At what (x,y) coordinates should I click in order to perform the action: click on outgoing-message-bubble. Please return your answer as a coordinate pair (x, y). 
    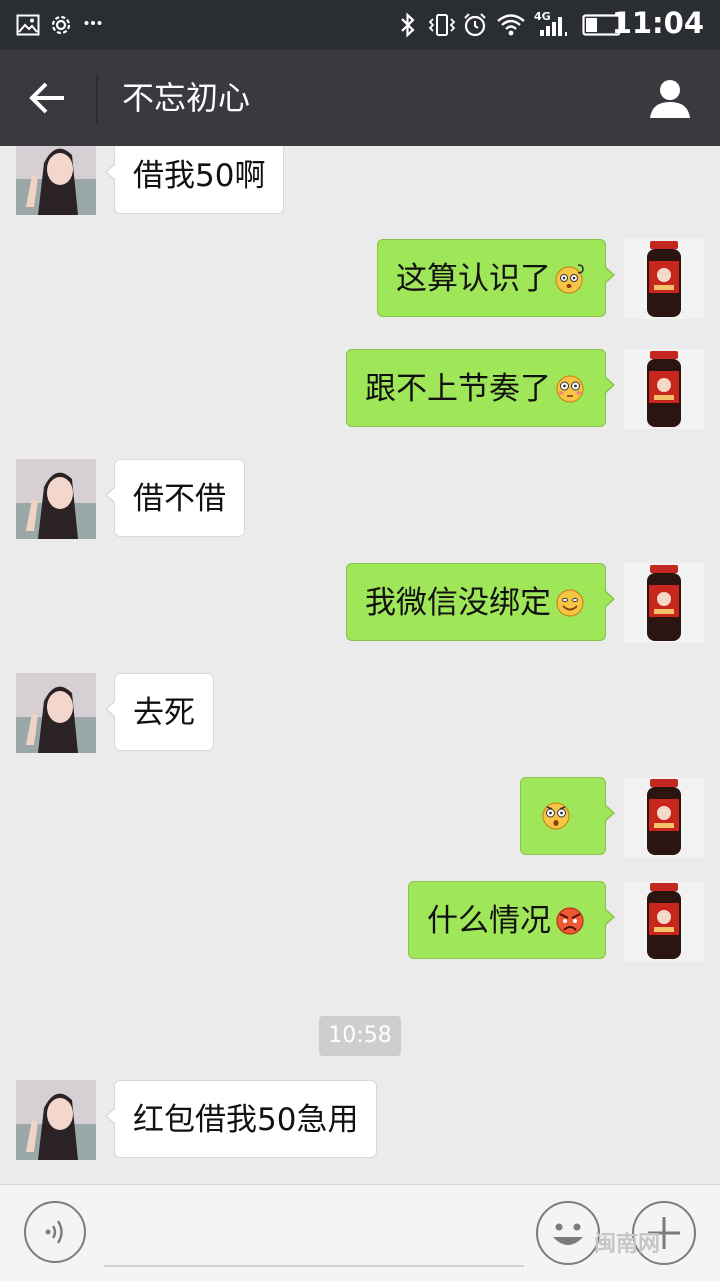
    Looking at the image, I should click on (567, 816).